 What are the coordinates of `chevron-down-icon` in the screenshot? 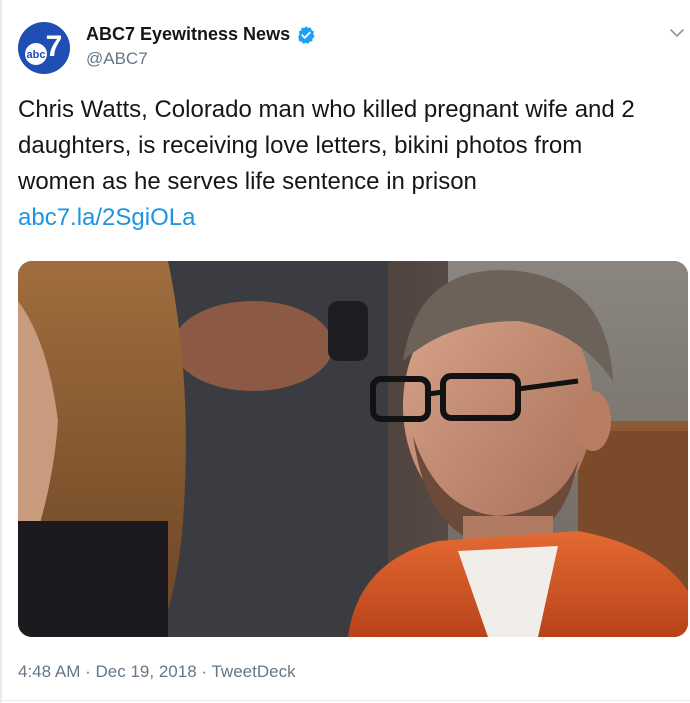 It's located at (677, 33).